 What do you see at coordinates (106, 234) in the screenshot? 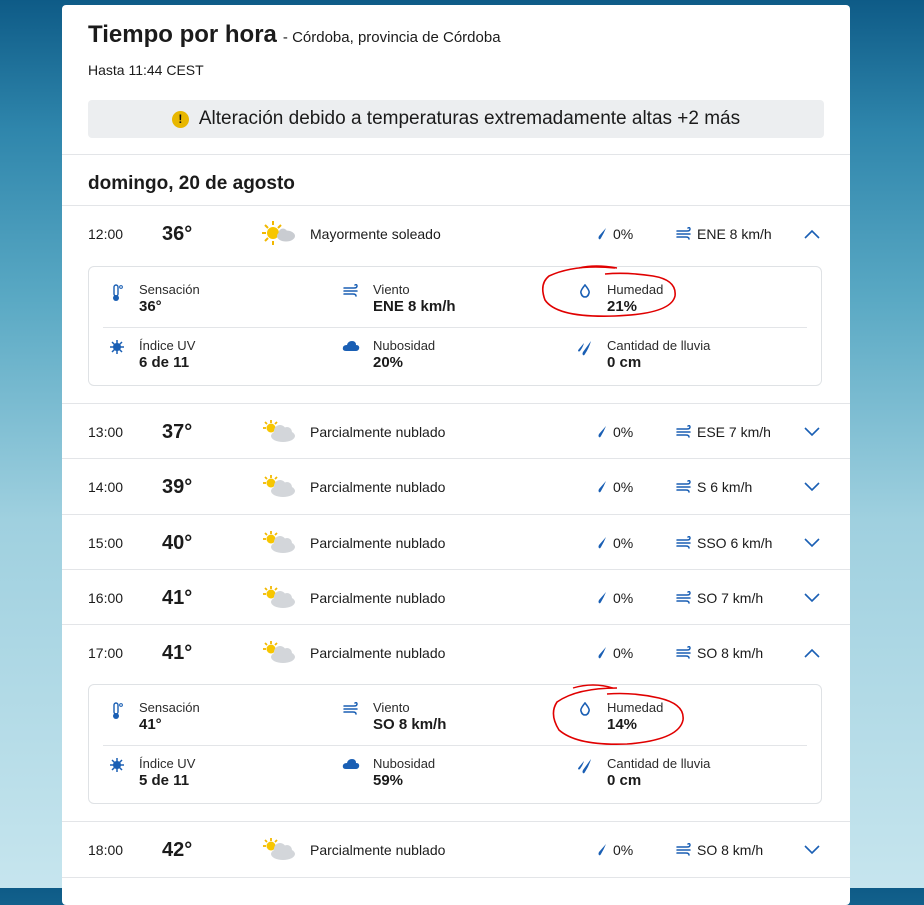
I see `hour-time: 12:00` at bounding box center [106, 234].